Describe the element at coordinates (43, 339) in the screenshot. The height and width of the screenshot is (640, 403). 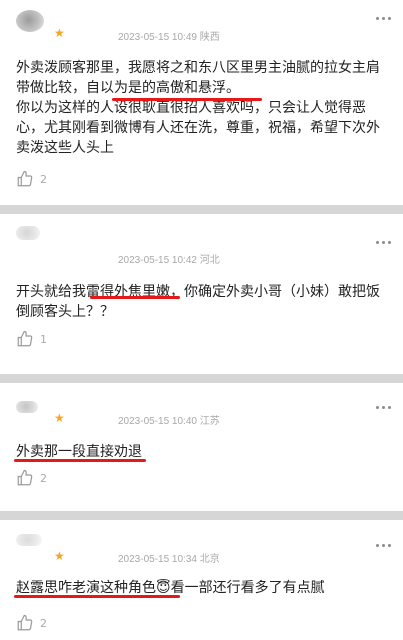
I see `like-count: 1` at that location.